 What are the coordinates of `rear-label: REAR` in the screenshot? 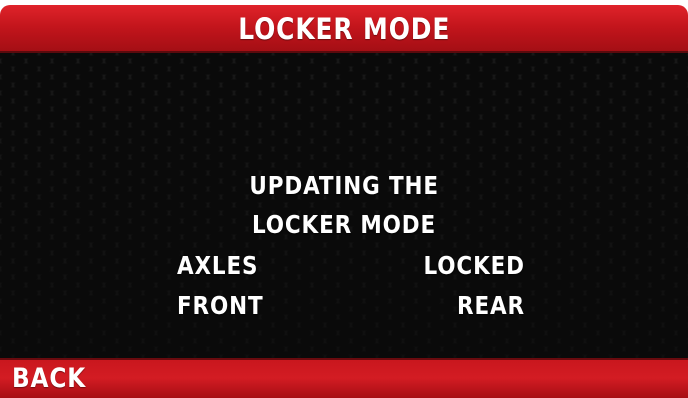 It's located at (491, 305).